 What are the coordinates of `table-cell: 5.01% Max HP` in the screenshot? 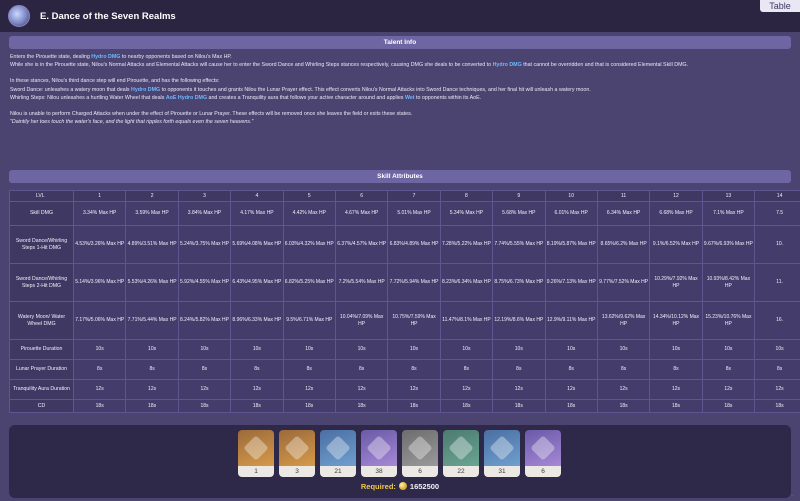 It's located at (414, 213).